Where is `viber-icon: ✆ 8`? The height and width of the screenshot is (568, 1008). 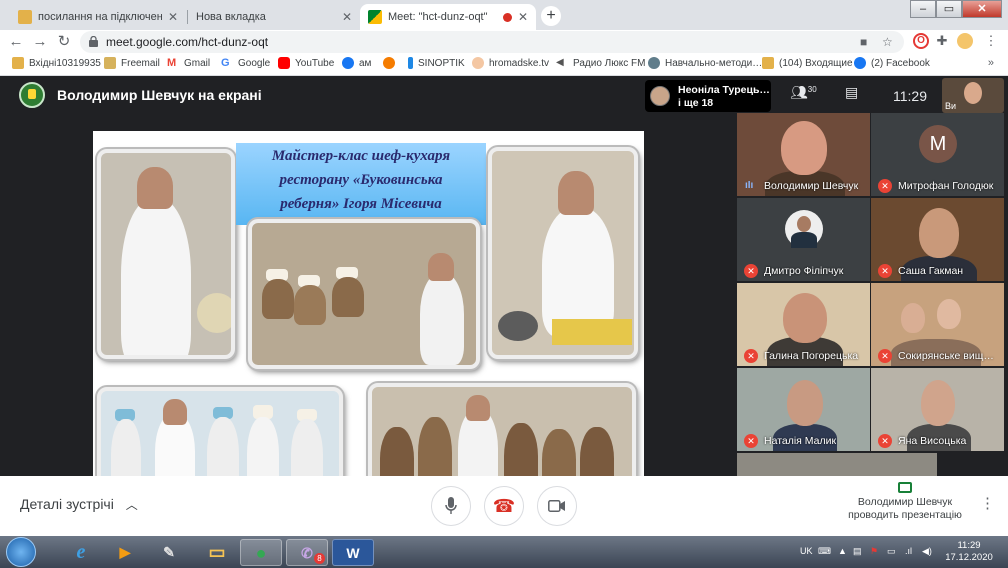
viber-icon: ✆ 8 is located at coordinates (307, 552).